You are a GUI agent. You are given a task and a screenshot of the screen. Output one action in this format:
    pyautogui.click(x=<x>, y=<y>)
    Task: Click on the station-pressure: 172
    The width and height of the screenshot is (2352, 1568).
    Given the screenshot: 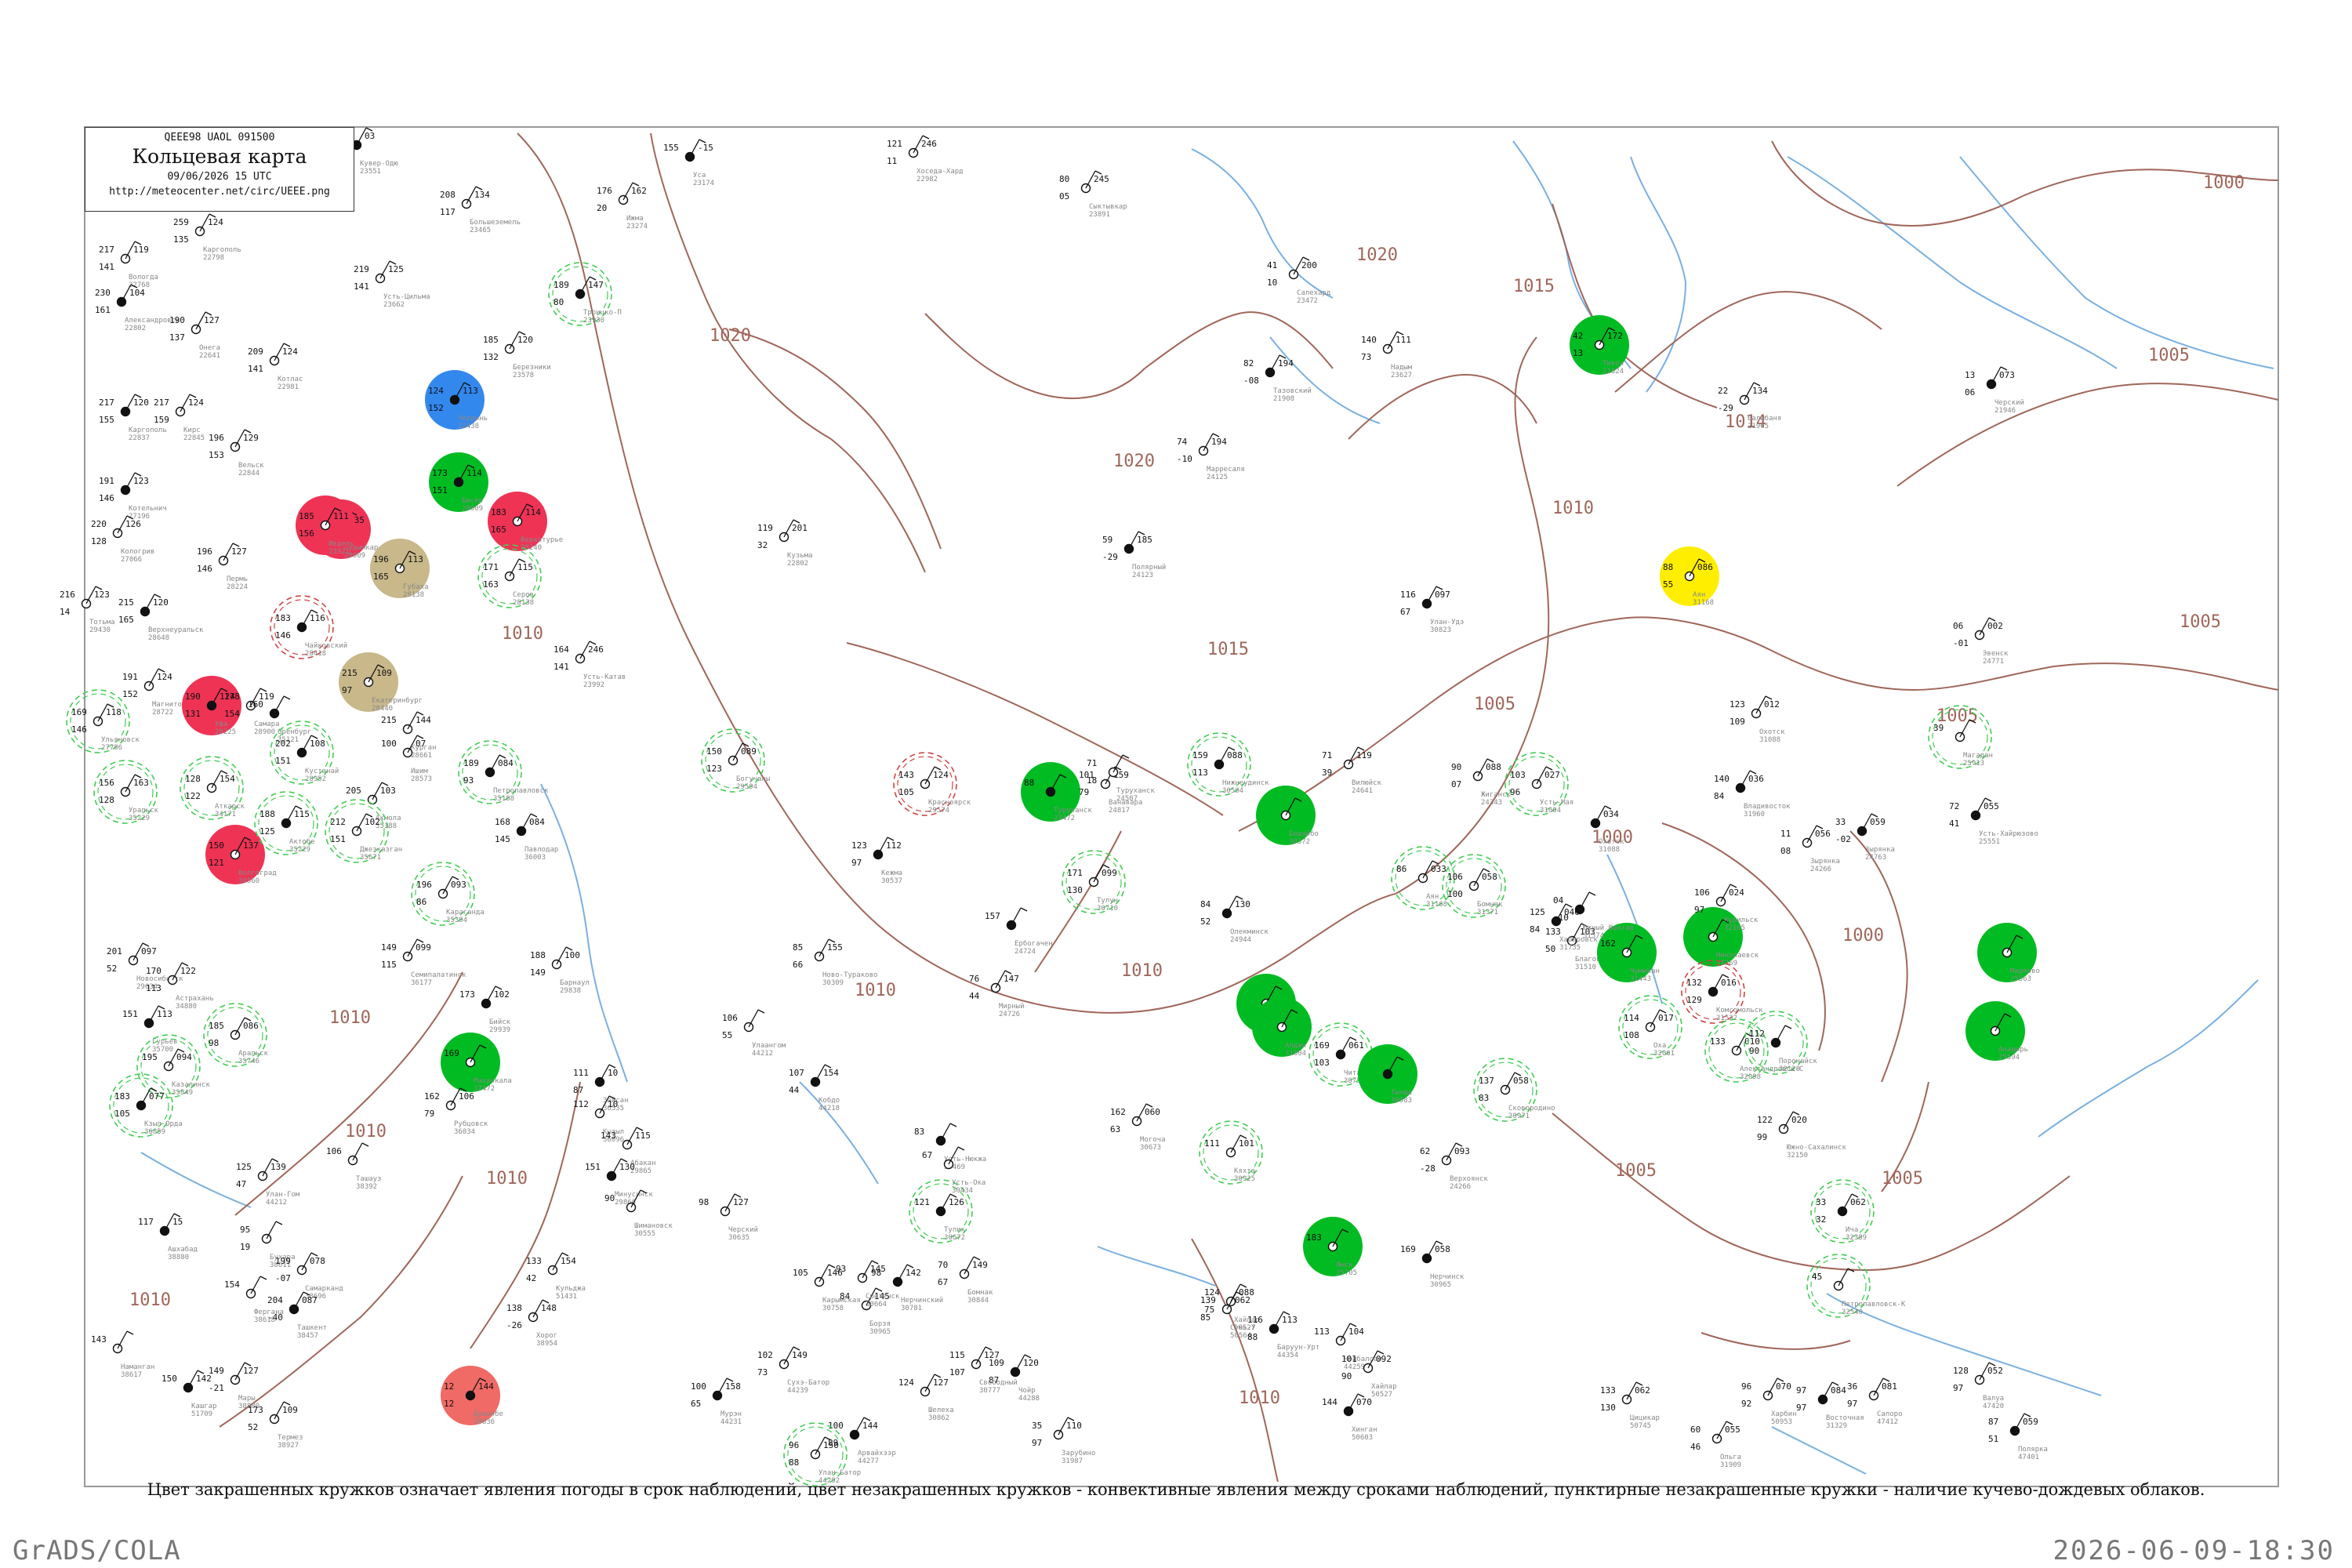 What is the action you would take?
    pyautogui.click(x=1615, y=336)
    